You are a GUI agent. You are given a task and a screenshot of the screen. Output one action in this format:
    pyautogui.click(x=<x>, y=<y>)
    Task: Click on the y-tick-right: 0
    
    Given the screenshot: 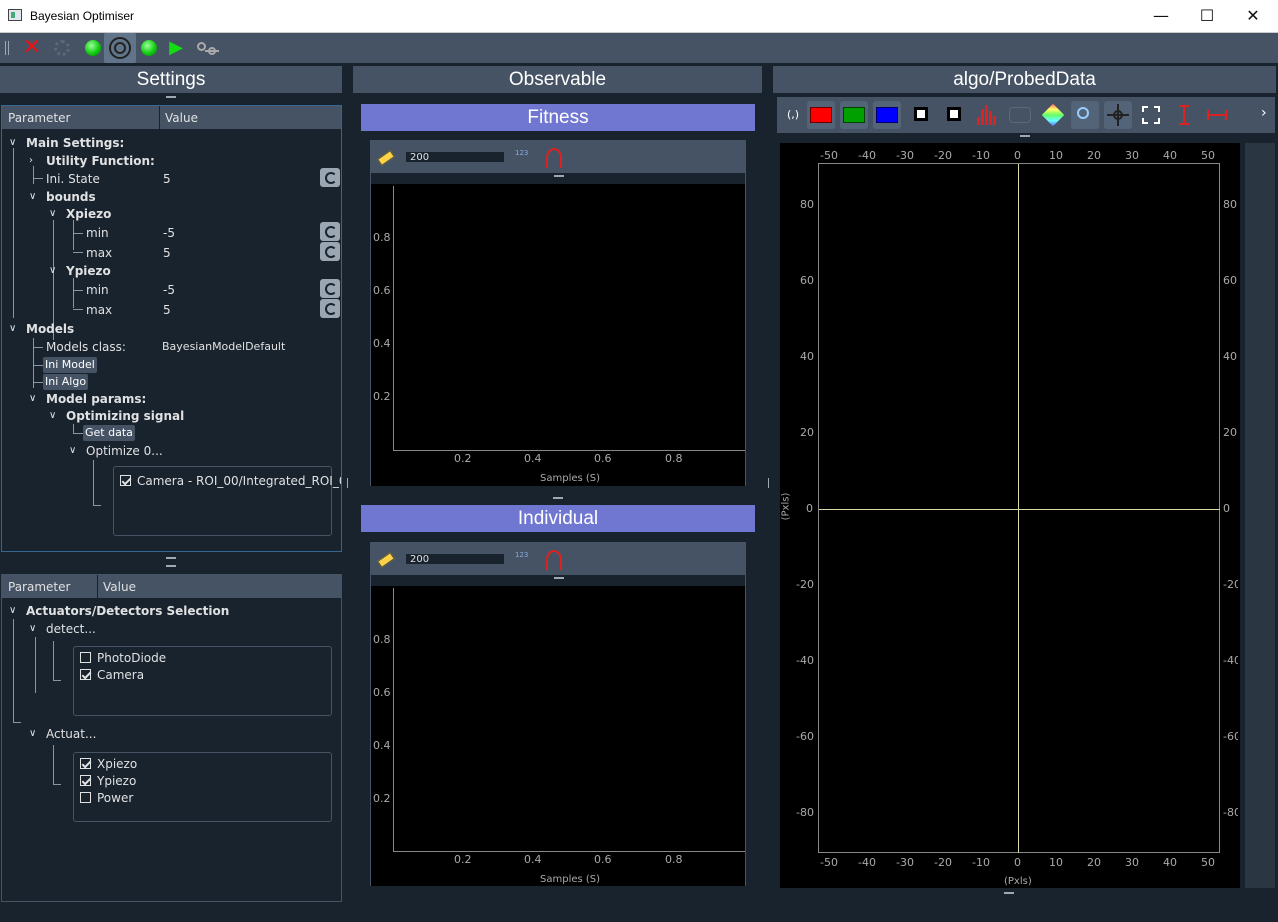 What is the action you would take?
    pyautogui.click(x=1226, y=508)
    